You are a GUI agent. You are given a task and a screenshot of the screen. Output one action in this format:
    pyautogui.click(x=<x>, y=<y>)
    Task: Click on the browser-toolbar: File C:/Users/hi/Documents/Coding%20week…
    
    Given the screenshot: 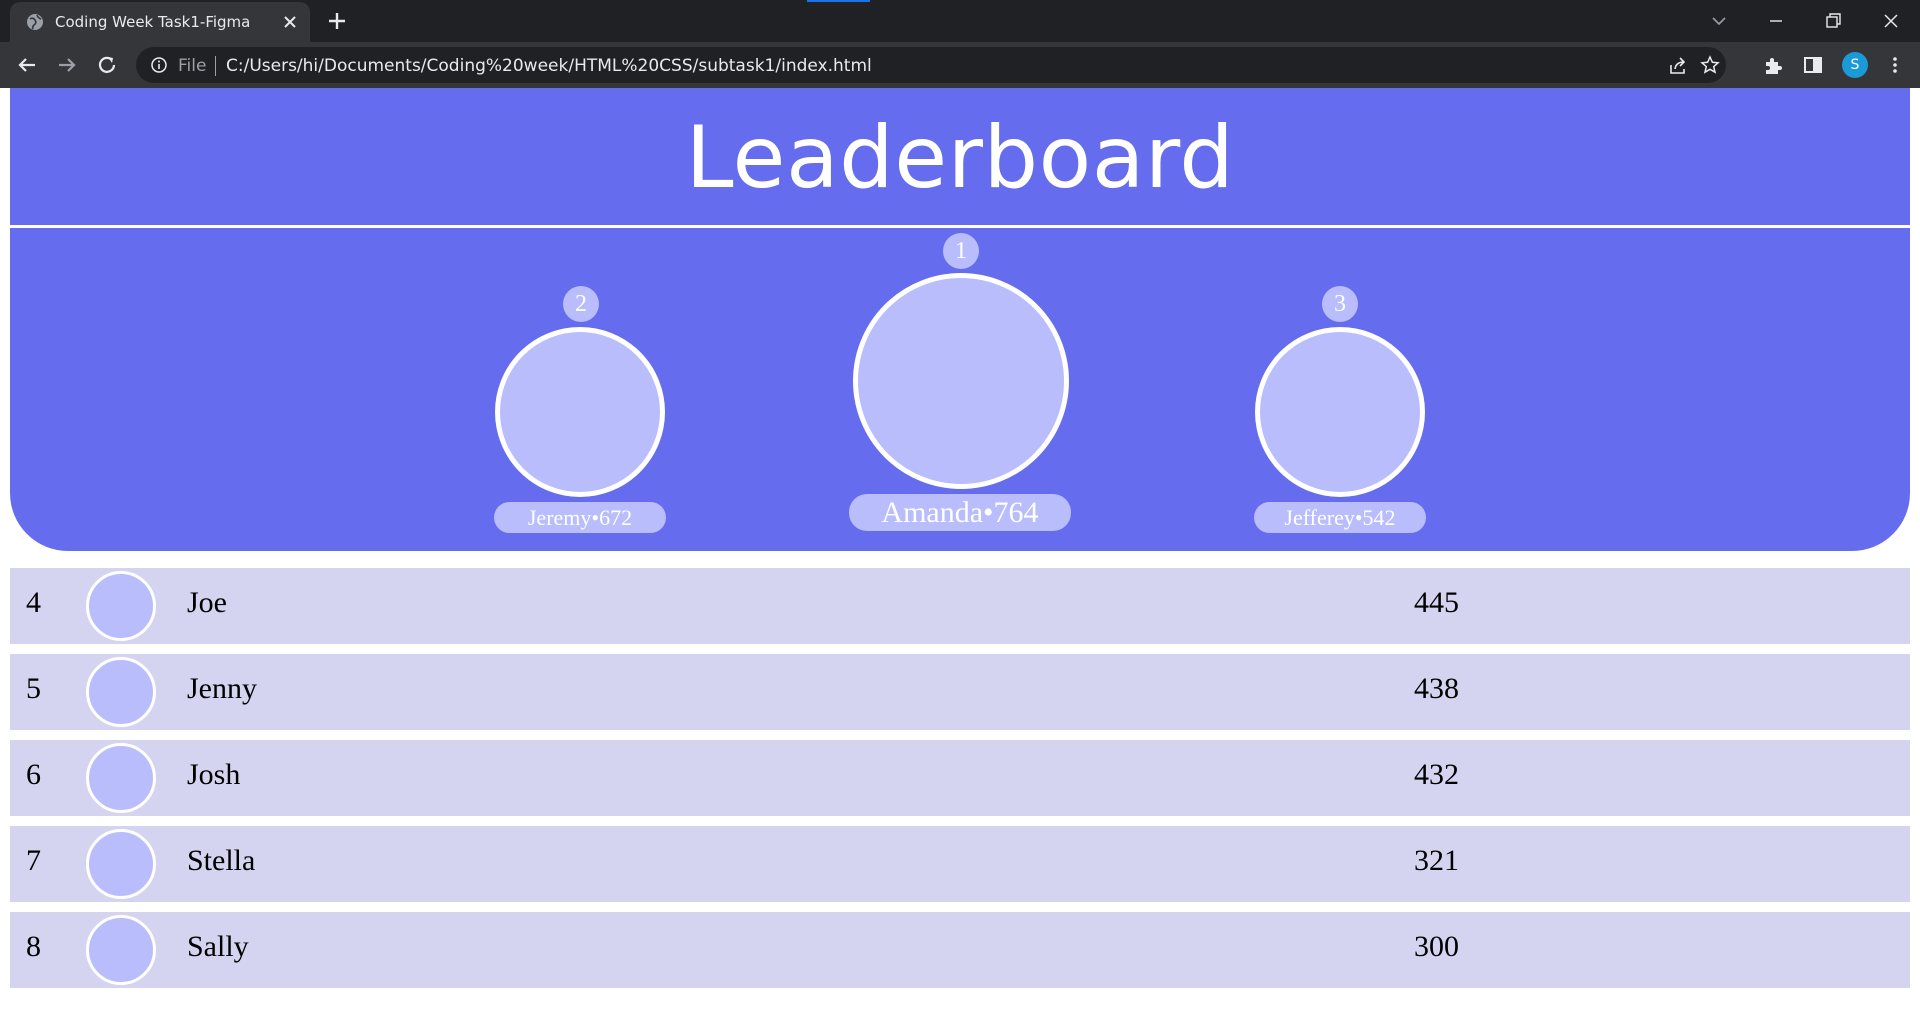 What is the action you would take?
    pyautogui.click(x=960, y=65)
    